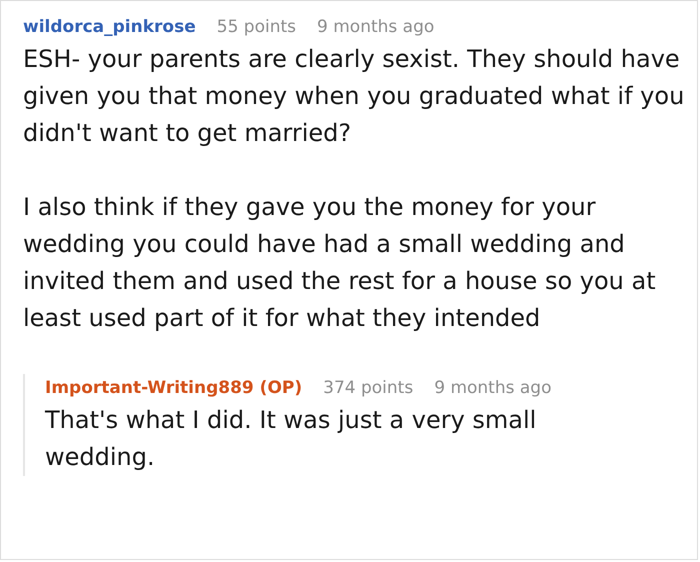 Image resolution: width=700 pixels, height=562 pixels. I want to click on username-link: wildorca_pinkrose, so click(109, 27).